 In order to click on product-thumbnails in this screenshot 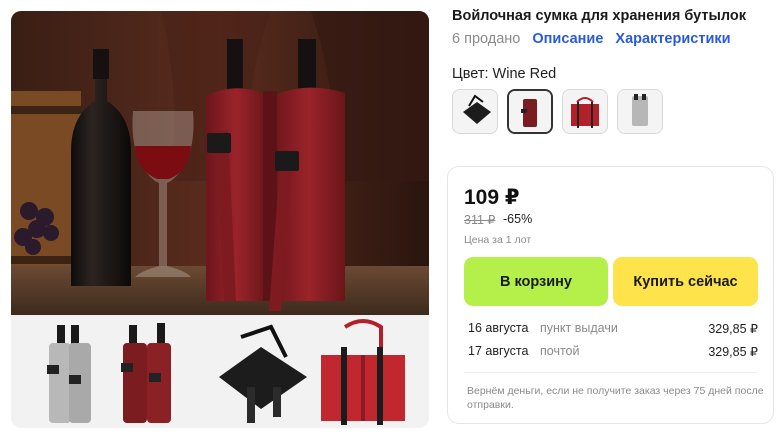, I will do `click(220, 372)`.